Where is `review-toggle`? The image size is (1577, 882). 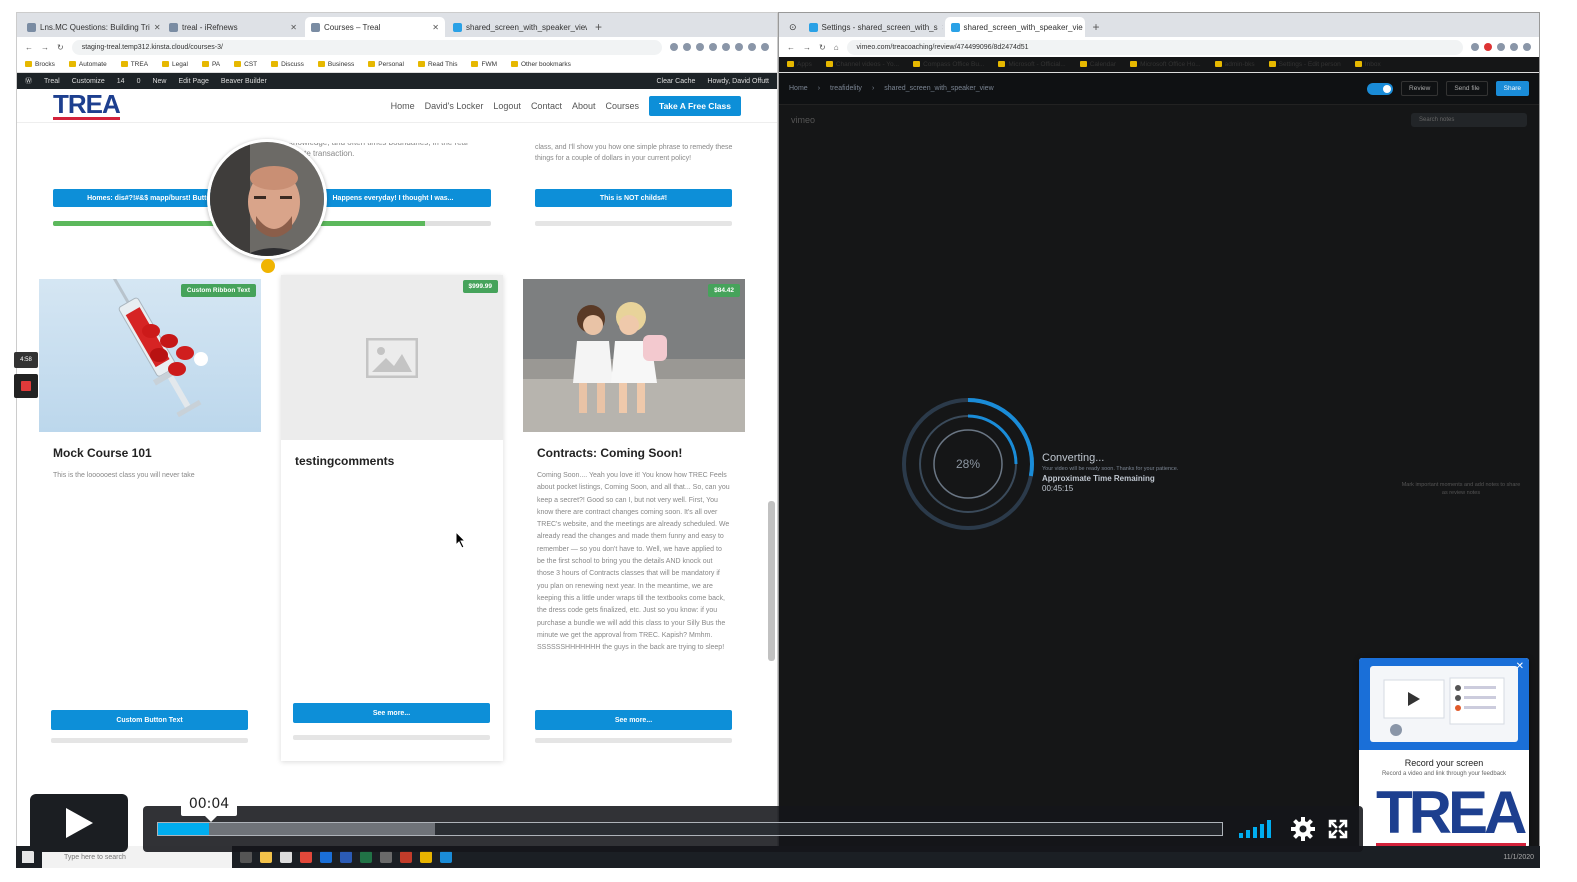
review-toggle is located at coordinates (1380, 88).